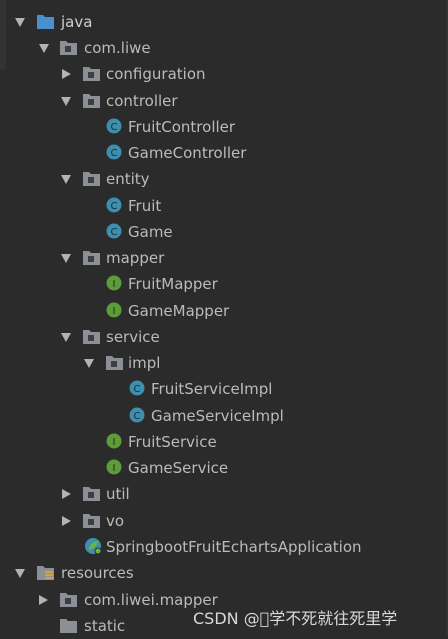  Describe the element at coordinates (224, 494) in the screenshot. I see `tree-node-util: util` at that location.